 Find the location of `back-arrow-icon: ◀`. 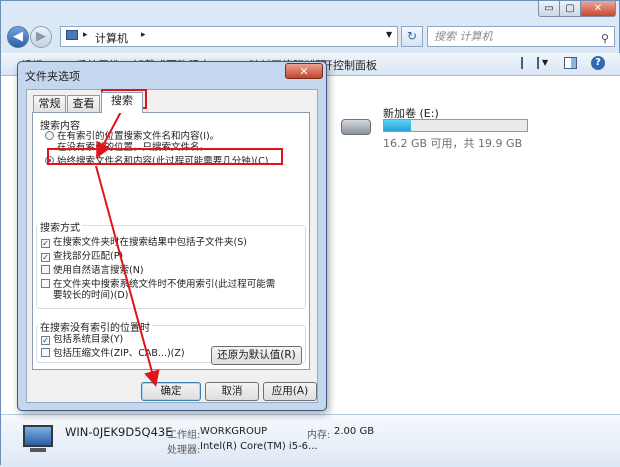

back-arrow-icon: ◀ is located at coordinates (18, 36).